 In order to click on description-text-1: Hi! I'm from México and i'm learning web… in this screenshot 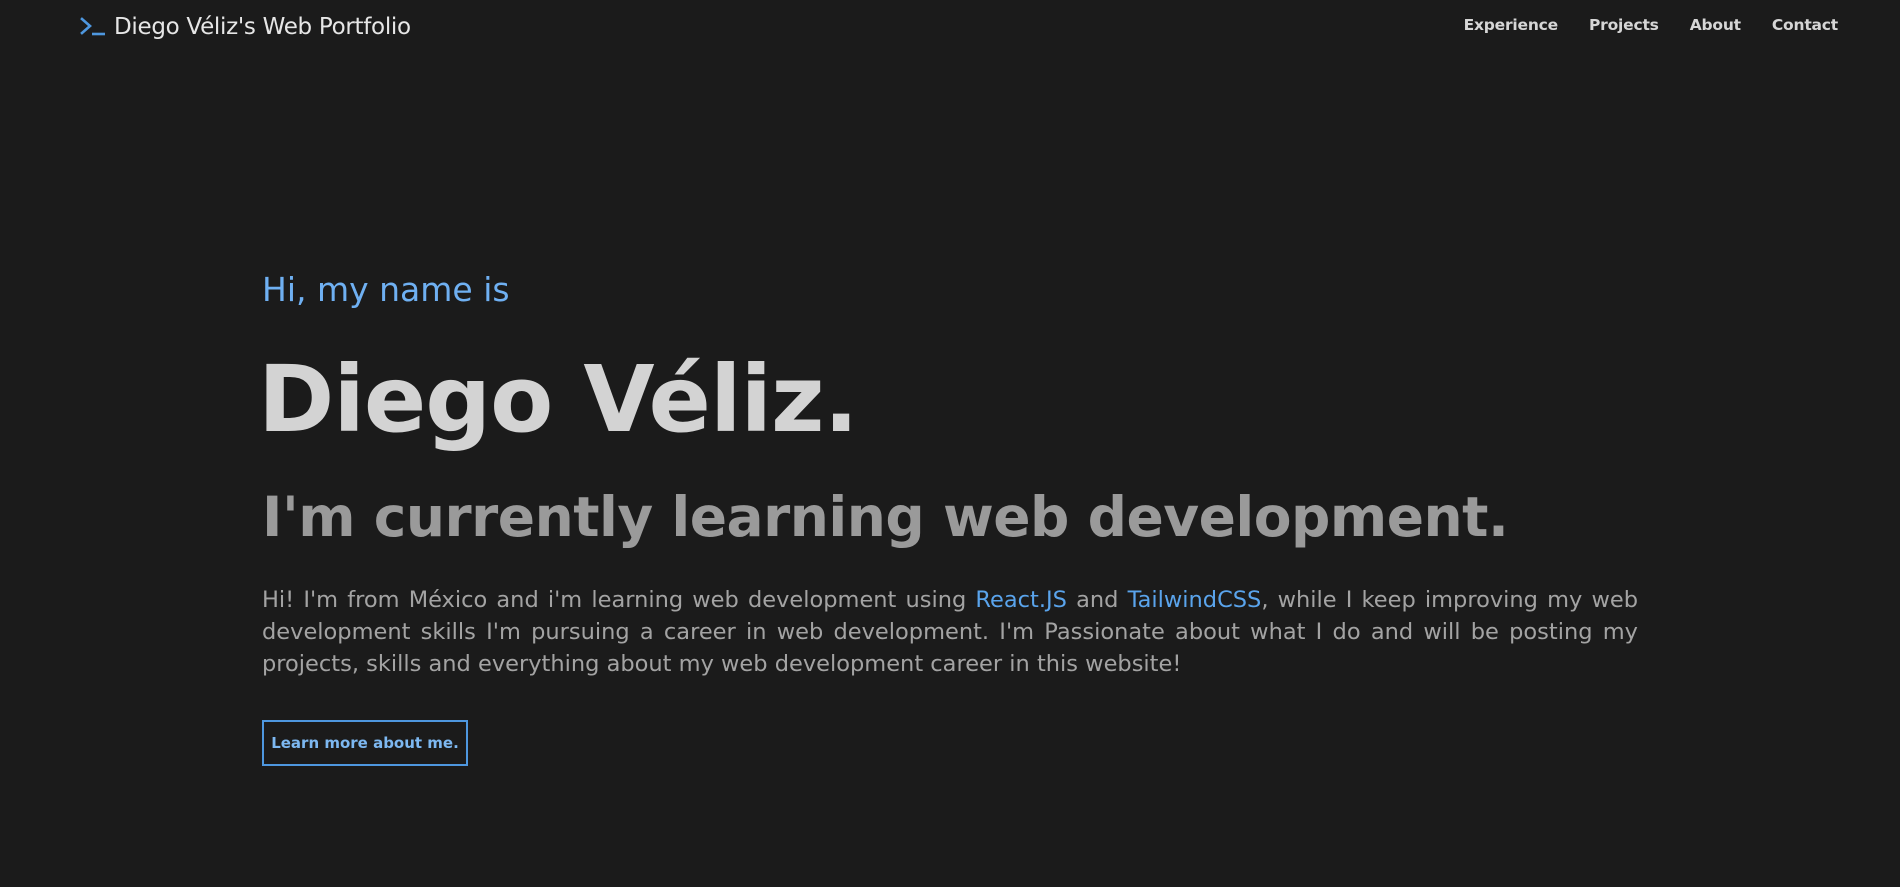, I will do `click(619, 600)`.